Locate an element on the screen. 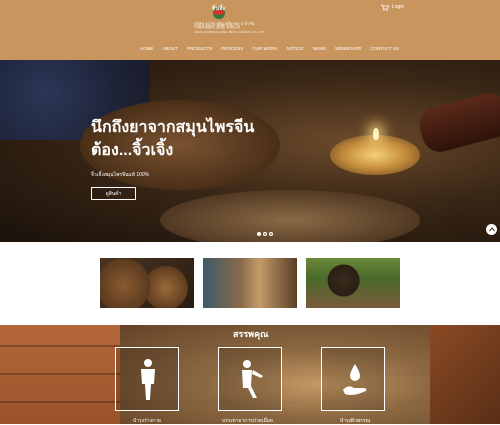 The image size is (500, 425). nav-item-about: ABOUT is located at coordinates (171, 48).